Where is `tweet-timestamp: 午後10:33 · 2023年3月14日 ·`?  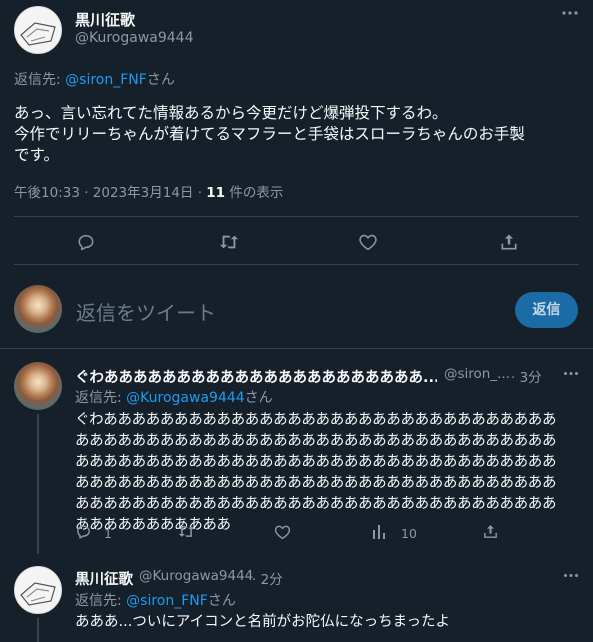
tweet-timestamp: 午後10:33 · 2023年3月14日 · is located at coordinates (110, 193).